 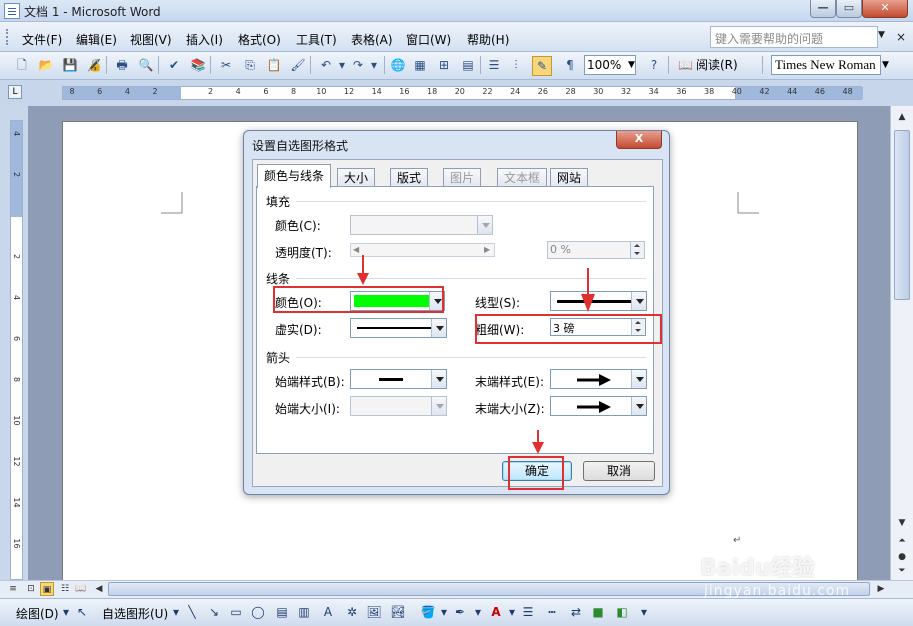 What do you see at coordinates (12, 11) in the screenshot?
I see `word-document-icon` at bounding box center [12, 11].